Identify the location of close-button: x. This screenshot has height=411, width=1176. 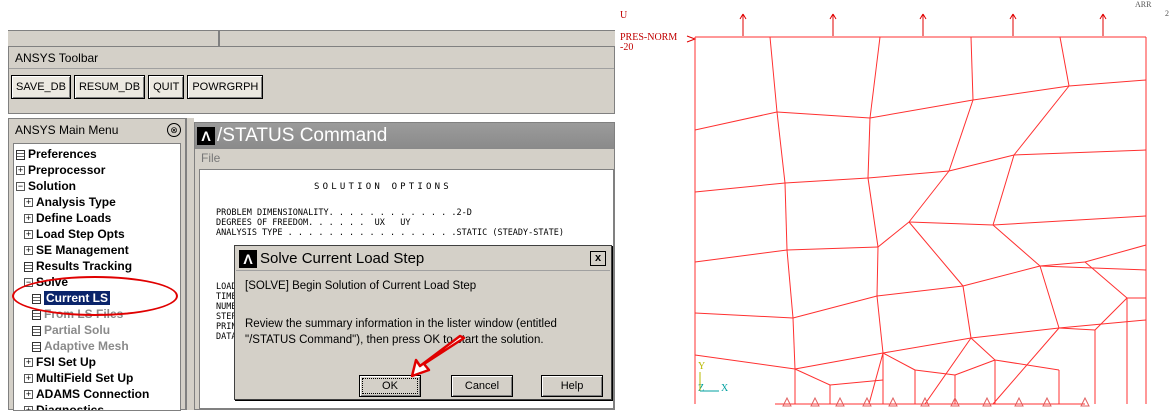
(598, 258).